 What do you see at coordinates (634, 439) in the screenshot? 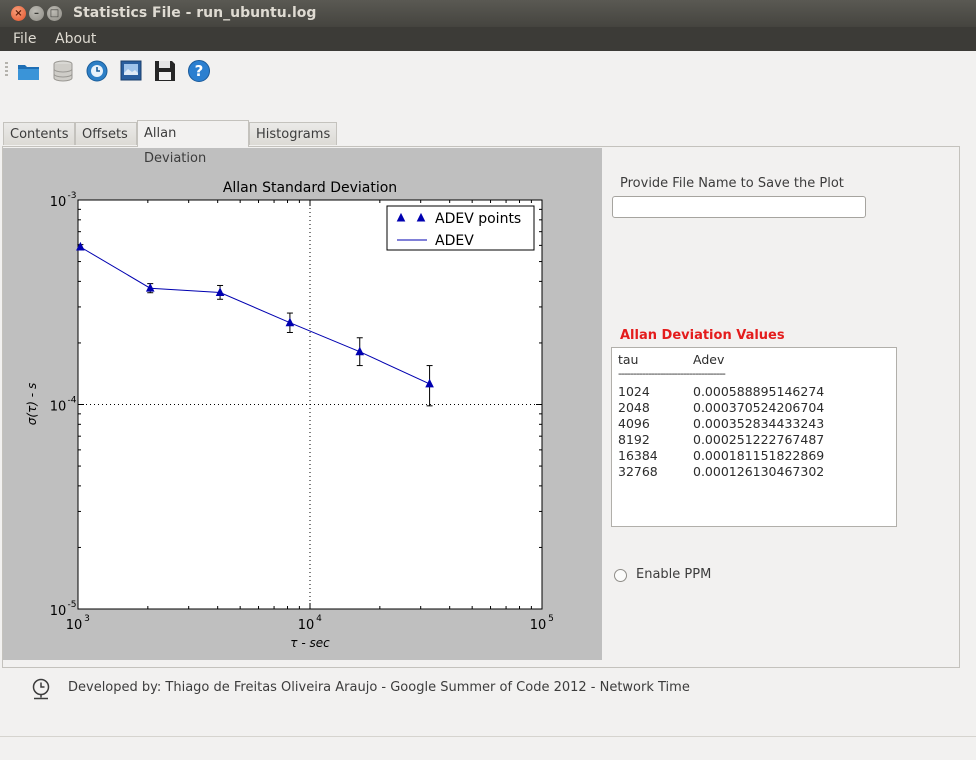
I see `tau-value: 8192` at bounding box center [634, 439].